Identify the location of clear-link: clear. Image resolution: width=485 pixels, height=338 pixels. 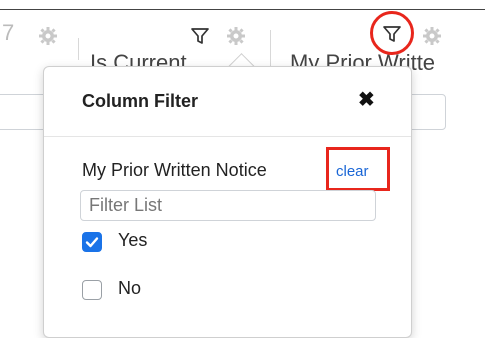
(352, 171).